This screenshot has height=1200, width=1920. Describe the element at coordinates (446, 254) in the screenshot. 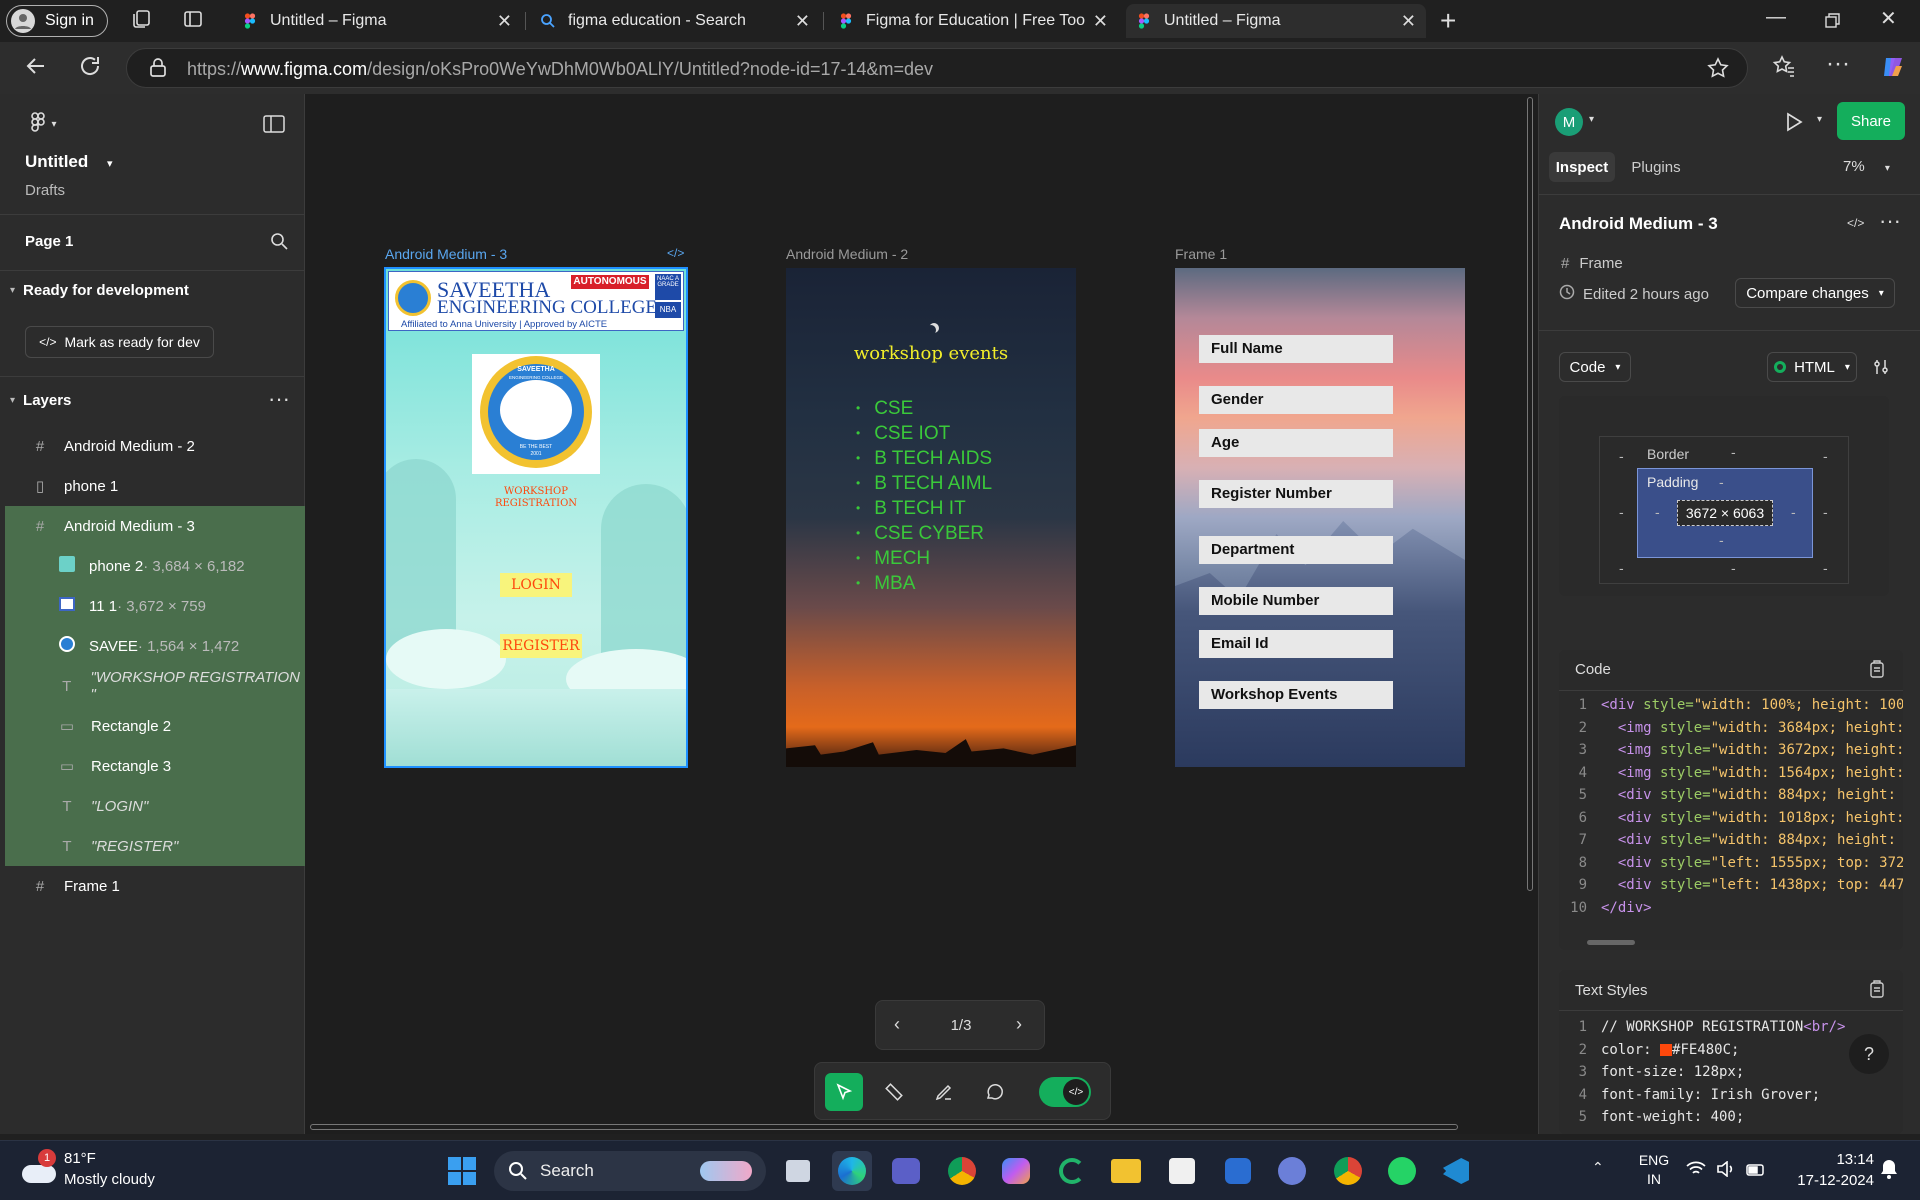

I see `frame-label-android-medium-3: Android Medium - 3` at that location.